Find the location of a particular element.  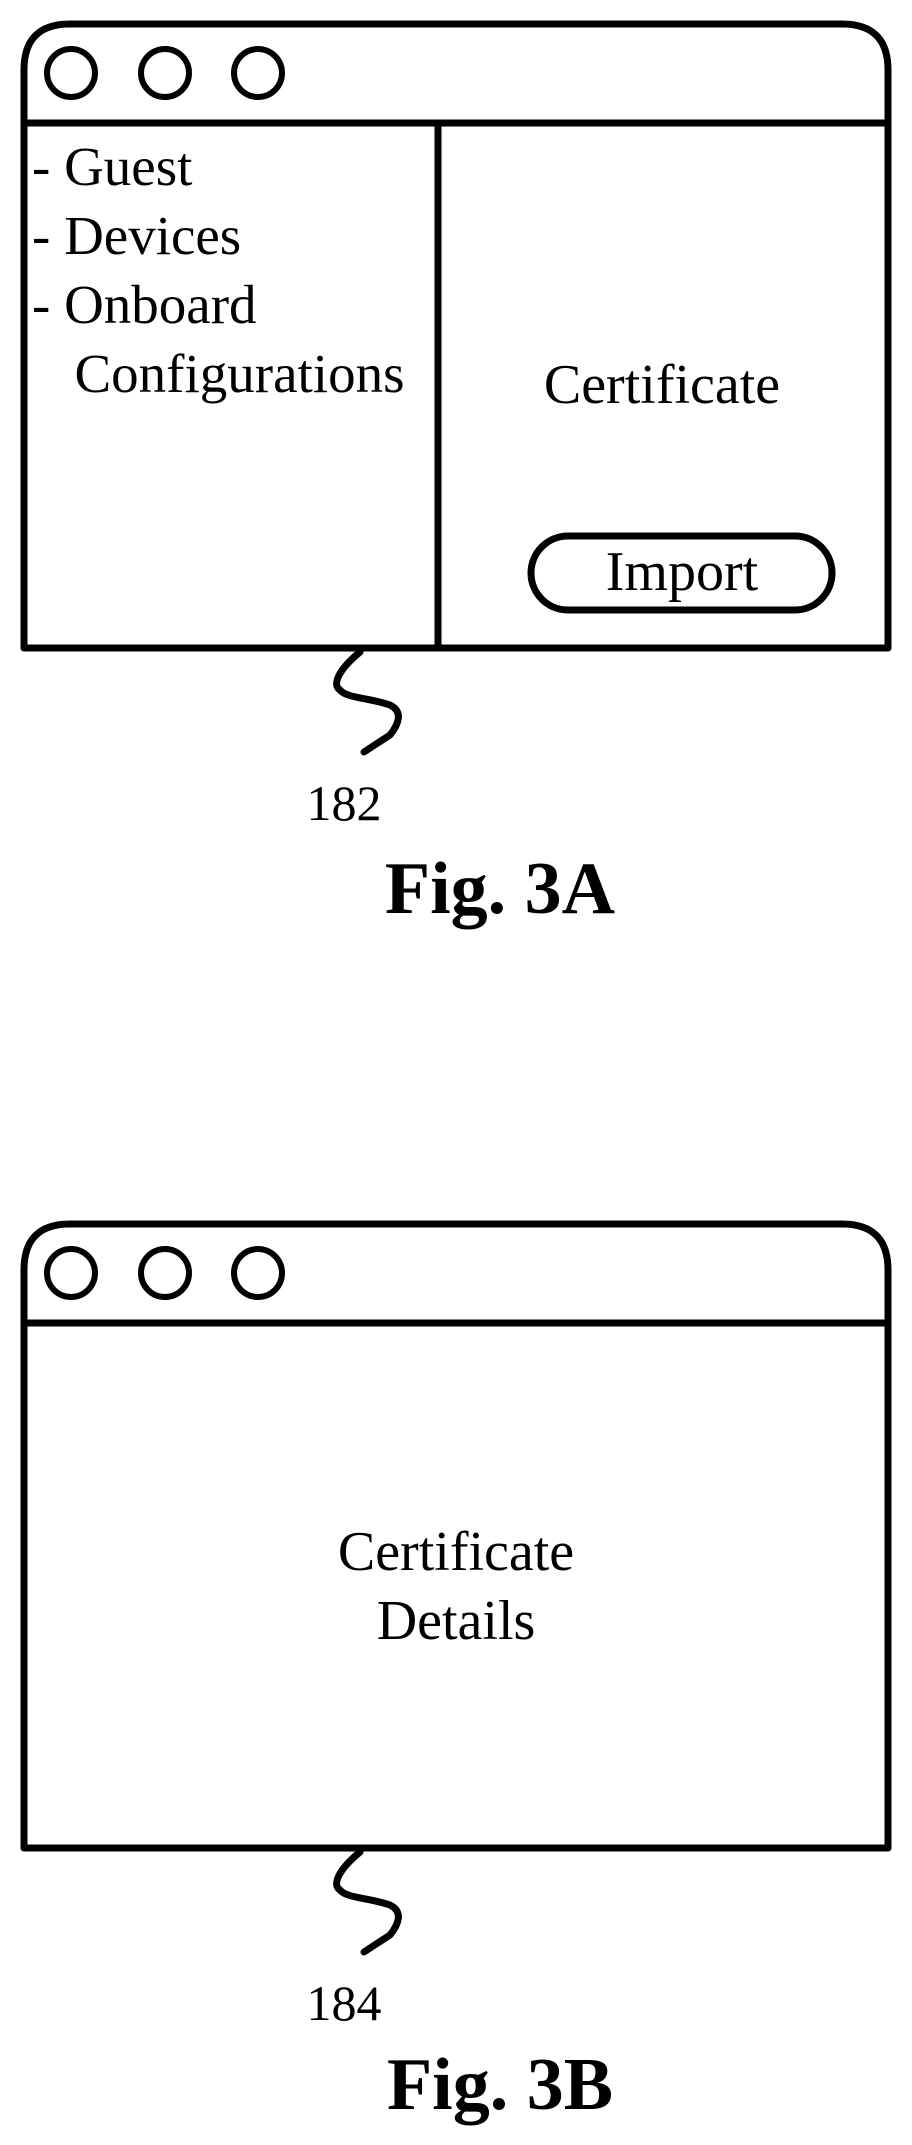

sidebar-item-devices: - Devices is located at coordinates (136, 235).